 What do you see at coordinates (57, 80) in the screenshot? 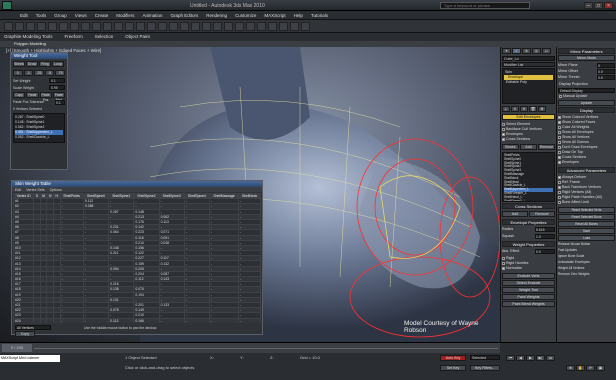
I see `set-weight-field: 0.1` at bounding box center [57, 80].